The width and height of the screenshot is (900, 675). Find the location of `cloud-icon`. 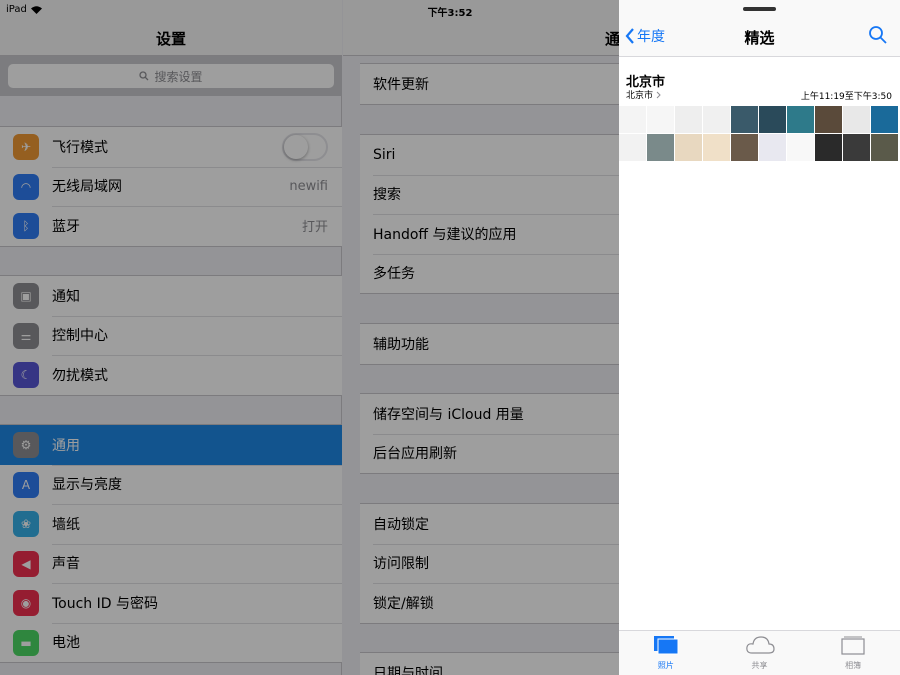

cloud-icon is located at coordinates (760, 646).